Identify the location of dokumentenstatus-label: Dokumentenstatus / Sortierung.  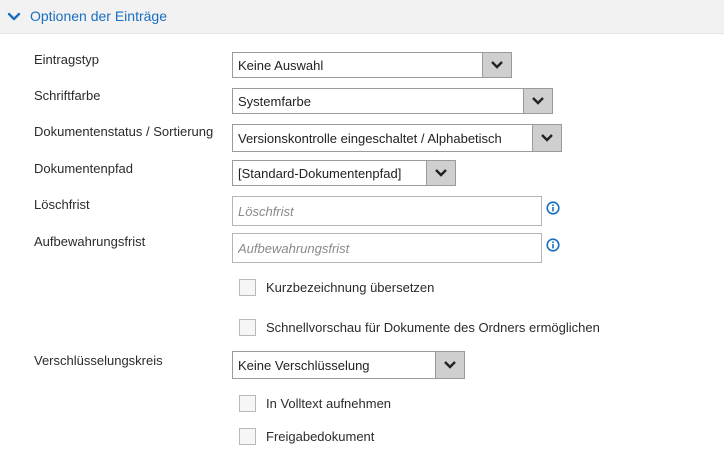
(124, 131).